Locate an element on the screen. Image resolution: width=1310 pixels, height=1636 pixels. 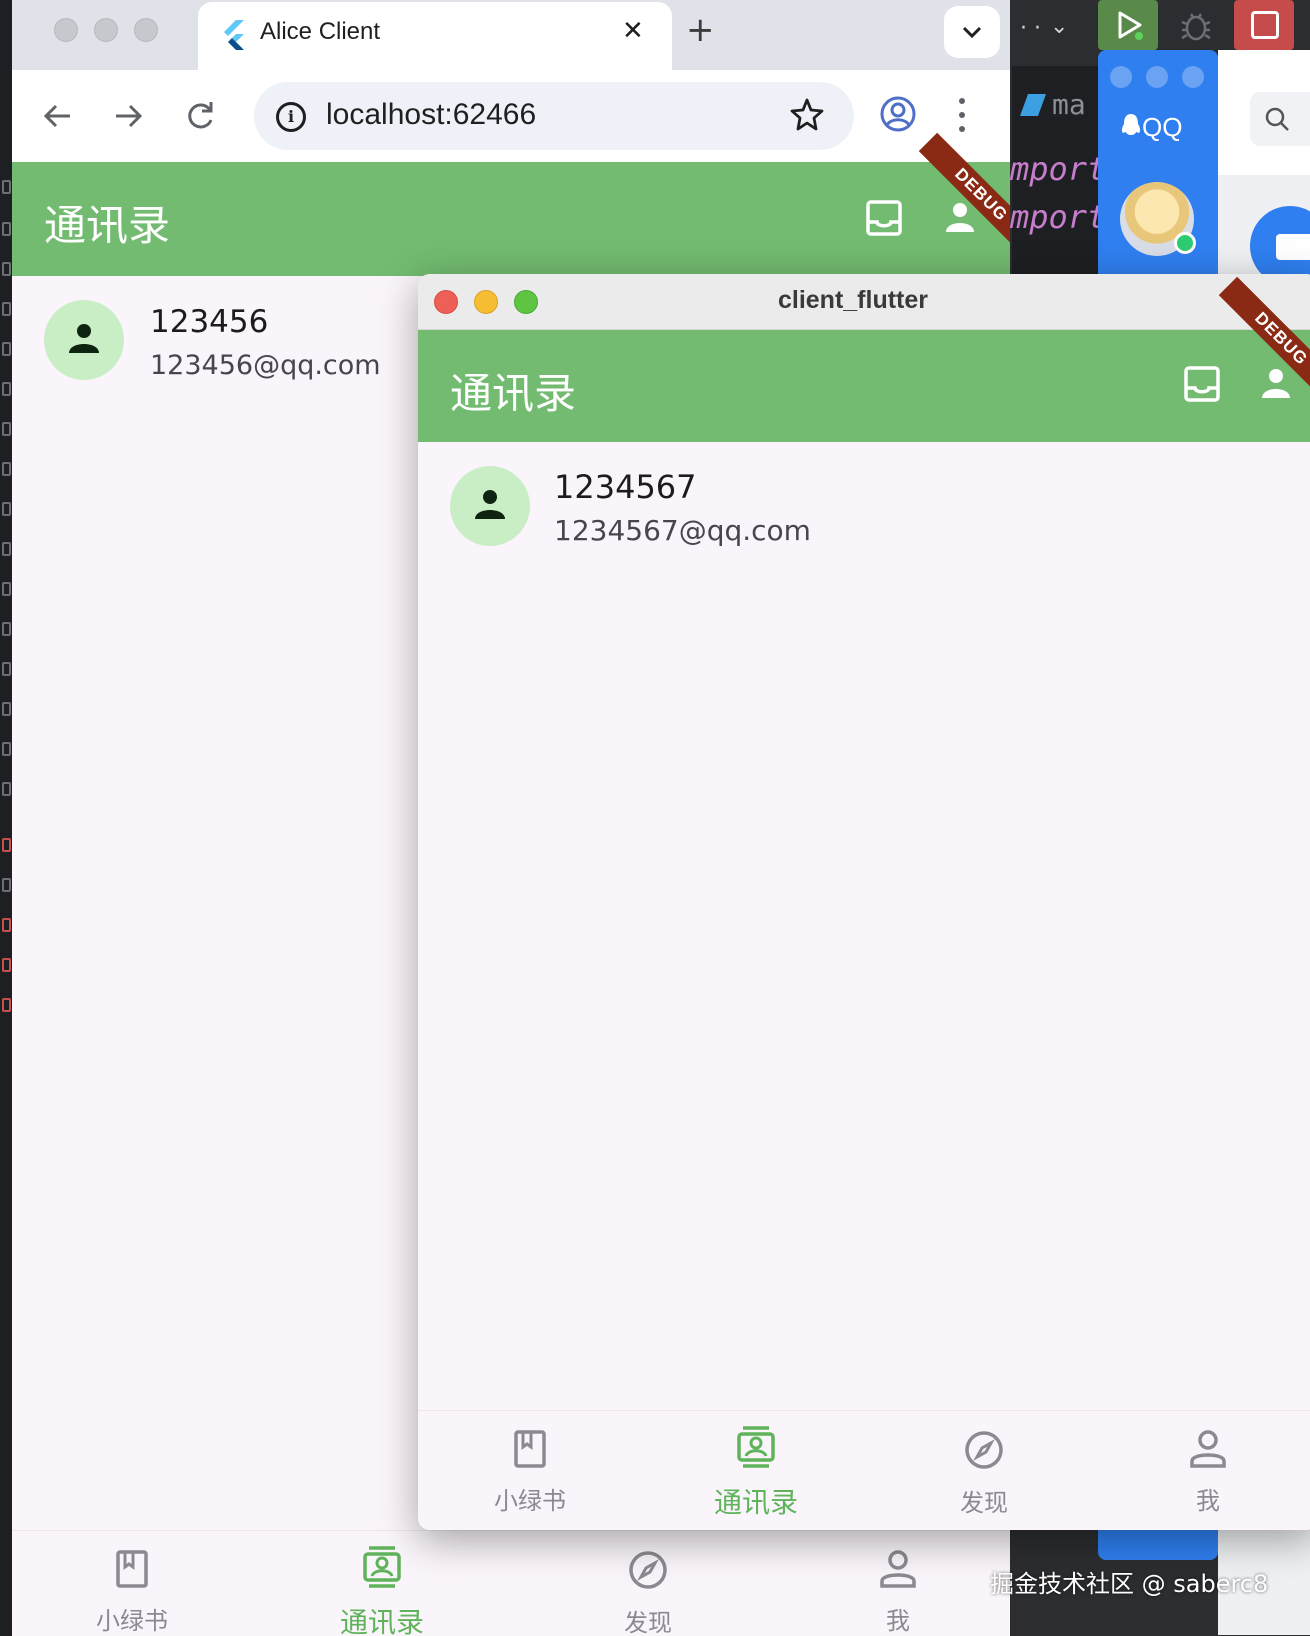
debug-icon is located at coordinates (1196, 26).